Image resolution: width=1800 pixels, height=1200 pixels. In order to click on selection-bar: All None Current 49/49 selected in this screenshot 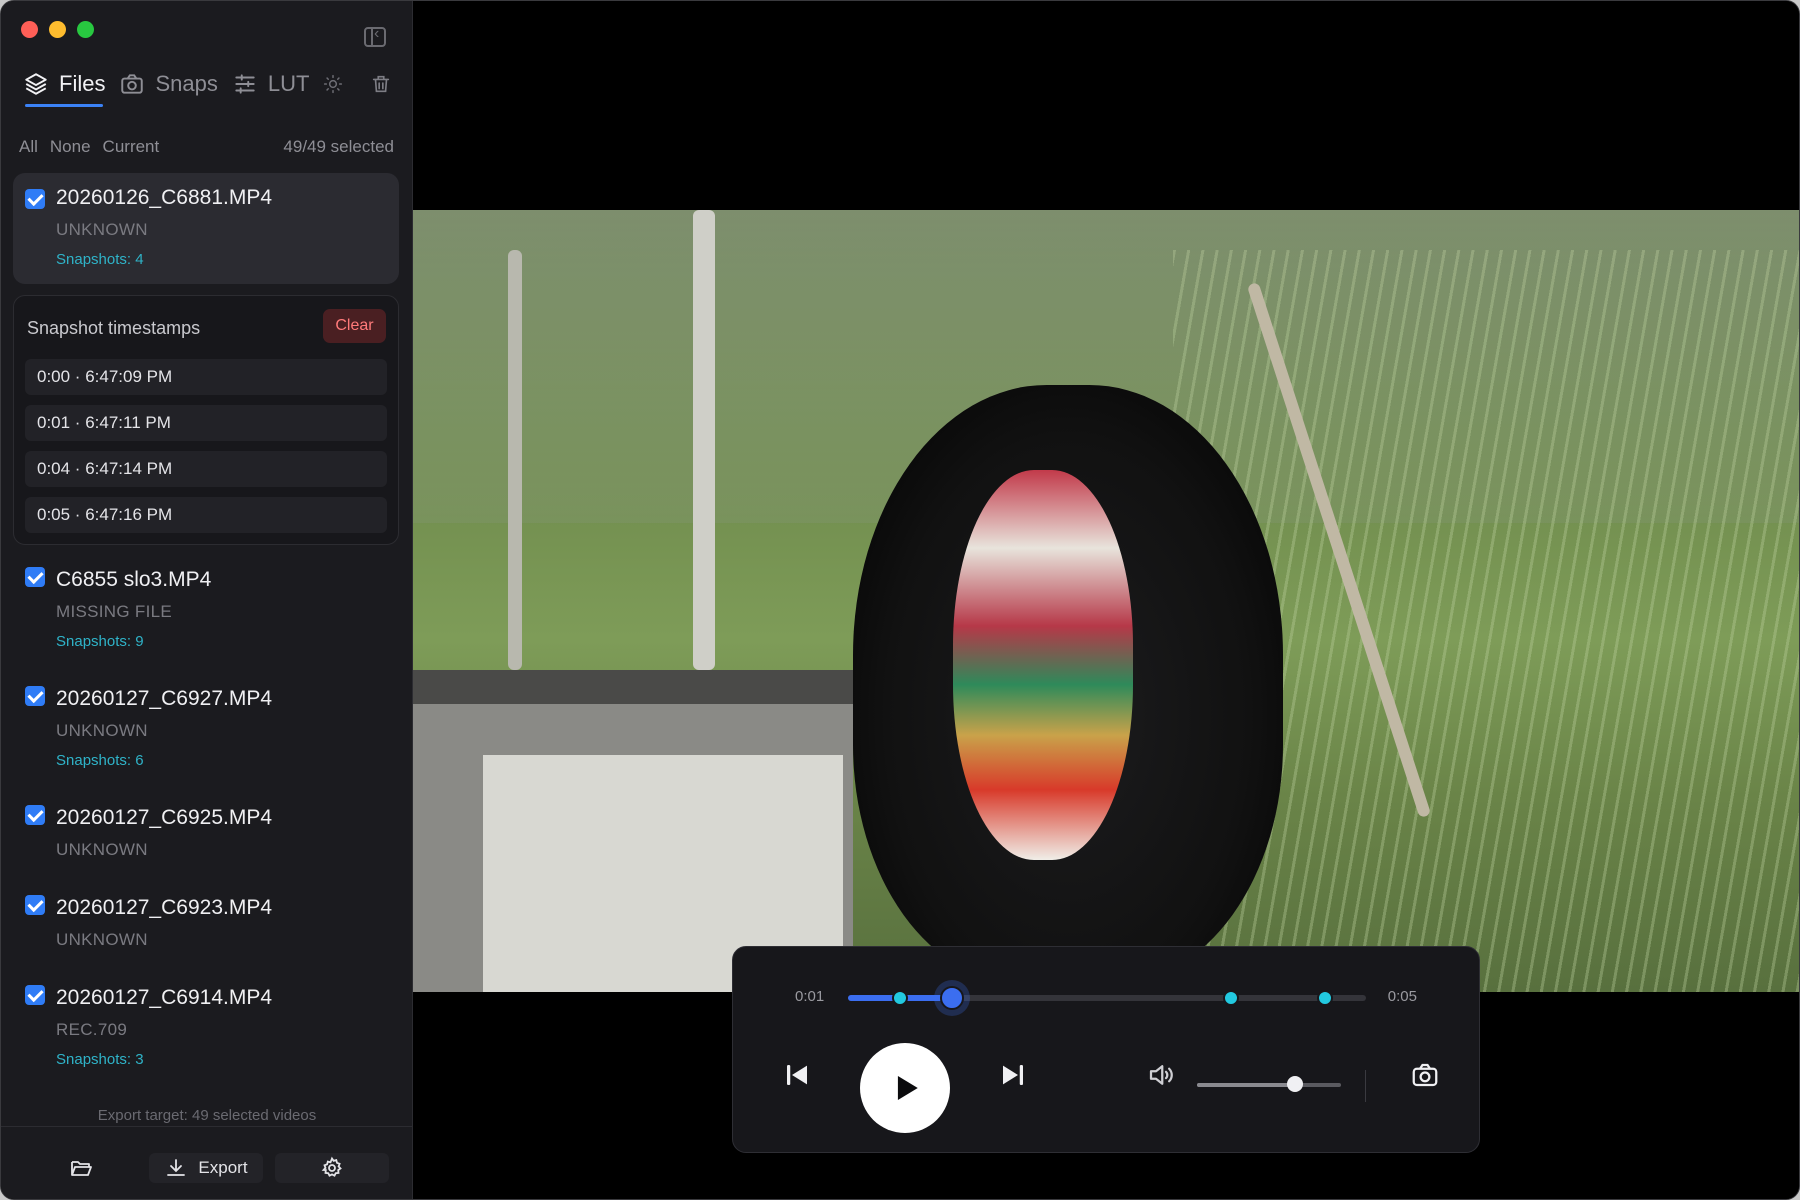, I will do `click(206, 147)`.